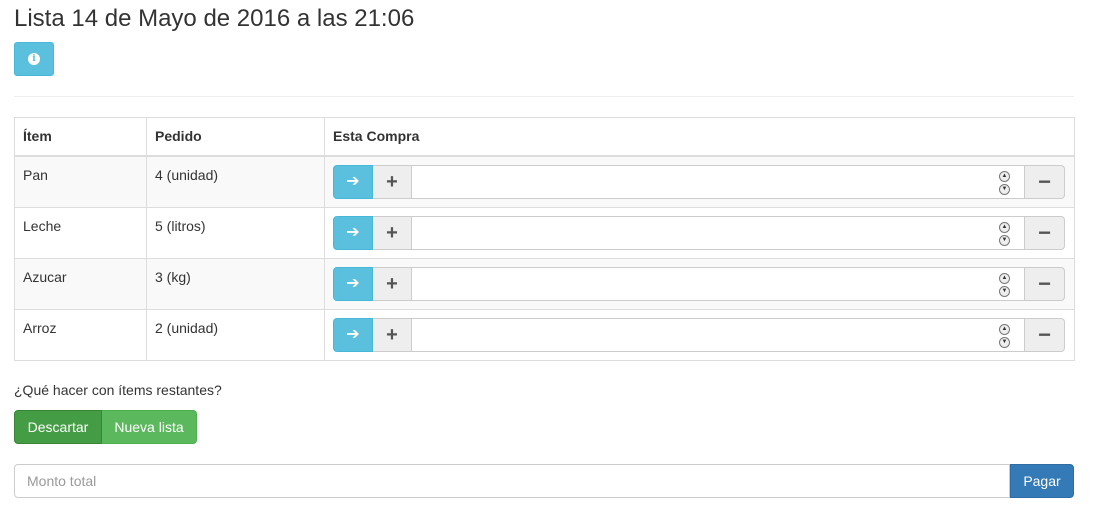 This screenshot has width=1098, height=510. Describe the element at coordinates (235, 334) in the screenshot. I see `ordered-quantity: 2 (unidad)` at that location.